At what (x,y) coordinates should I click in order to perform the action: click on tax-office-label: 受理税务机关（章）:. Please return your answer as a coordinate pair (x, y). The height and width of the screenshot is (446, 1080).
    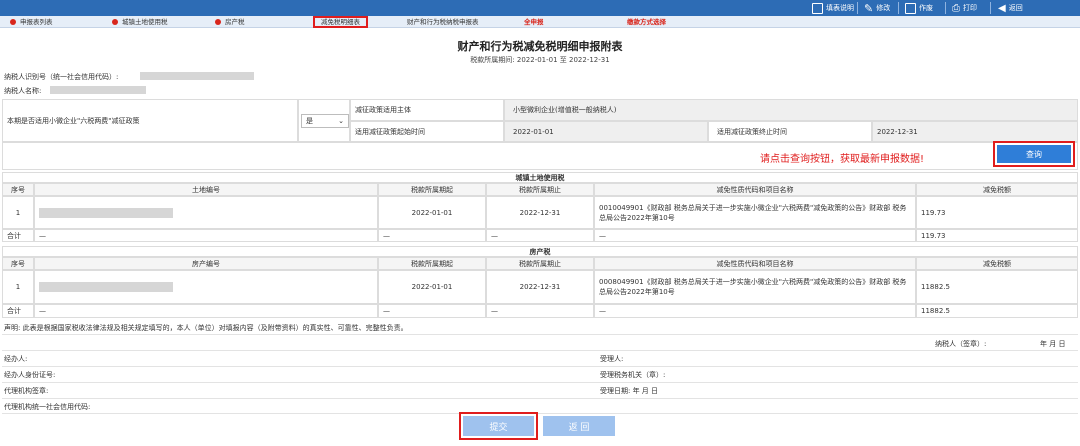
    Looking at the image, I should click on (633, 375).